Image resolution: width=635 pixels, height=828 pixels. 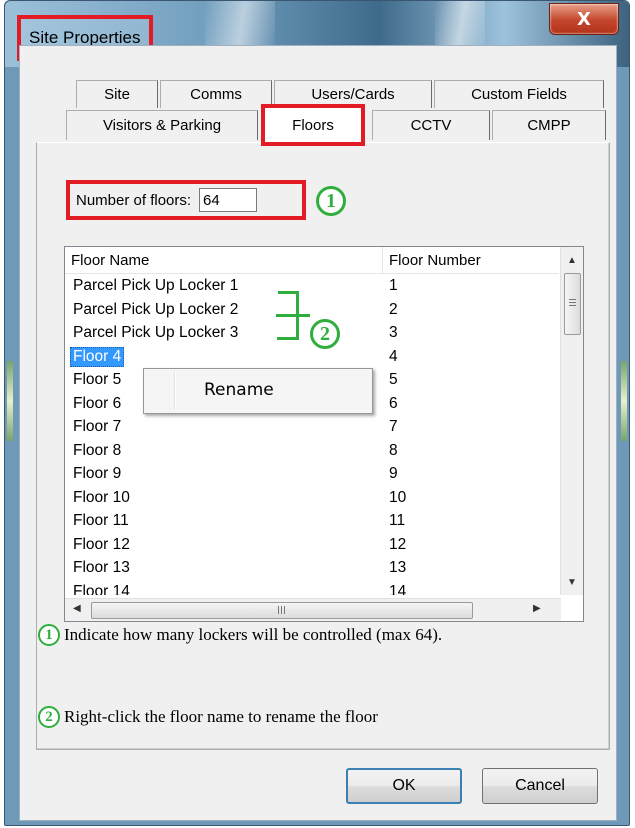 I want to click on tab-custom-fields: Custom Fields, so click(x=519, y=94).